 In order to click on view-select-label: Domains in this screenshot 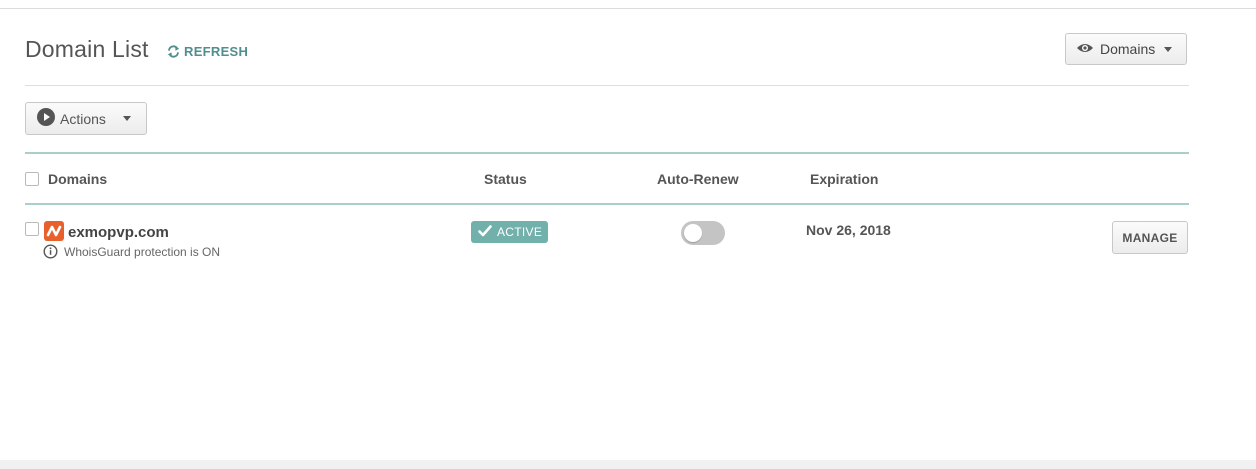, I will do `click(1128, 49)`.